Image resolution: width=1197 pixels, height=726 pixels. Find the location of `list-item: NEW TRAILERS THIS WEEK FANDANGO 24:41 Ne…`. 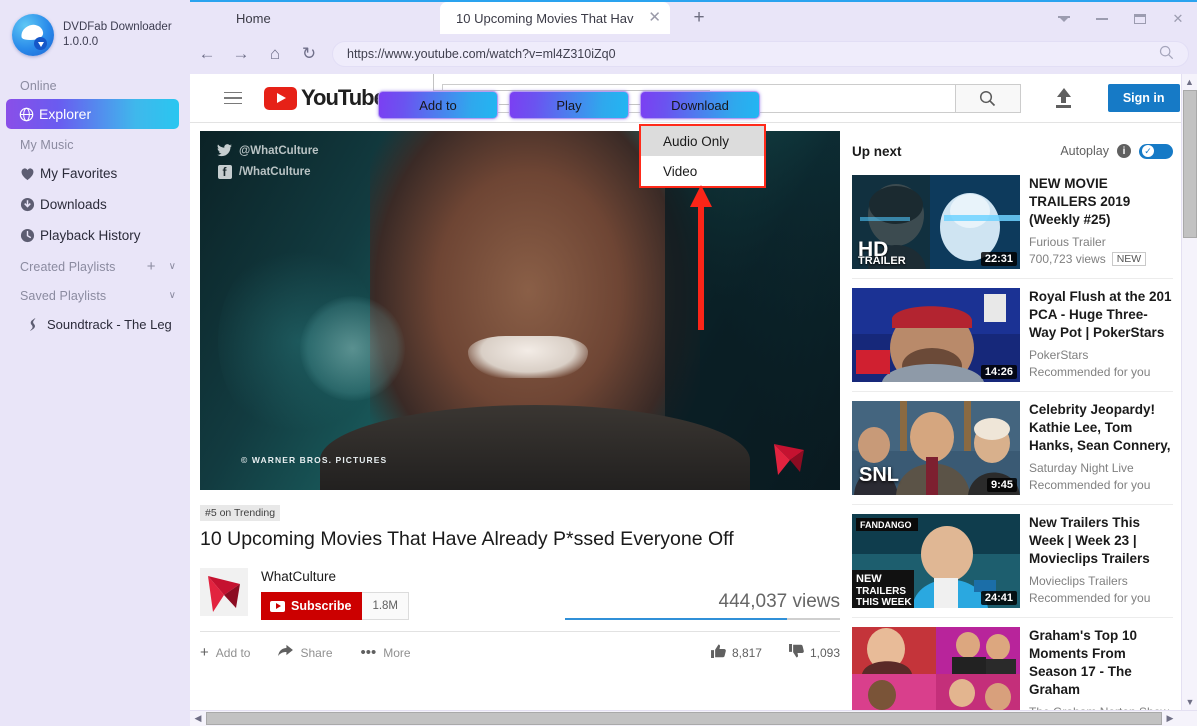

list-item: NEW TRAILERS THIS WEEK FANDANGO 24:41 Ne… is located at coordinates (1012, 561).